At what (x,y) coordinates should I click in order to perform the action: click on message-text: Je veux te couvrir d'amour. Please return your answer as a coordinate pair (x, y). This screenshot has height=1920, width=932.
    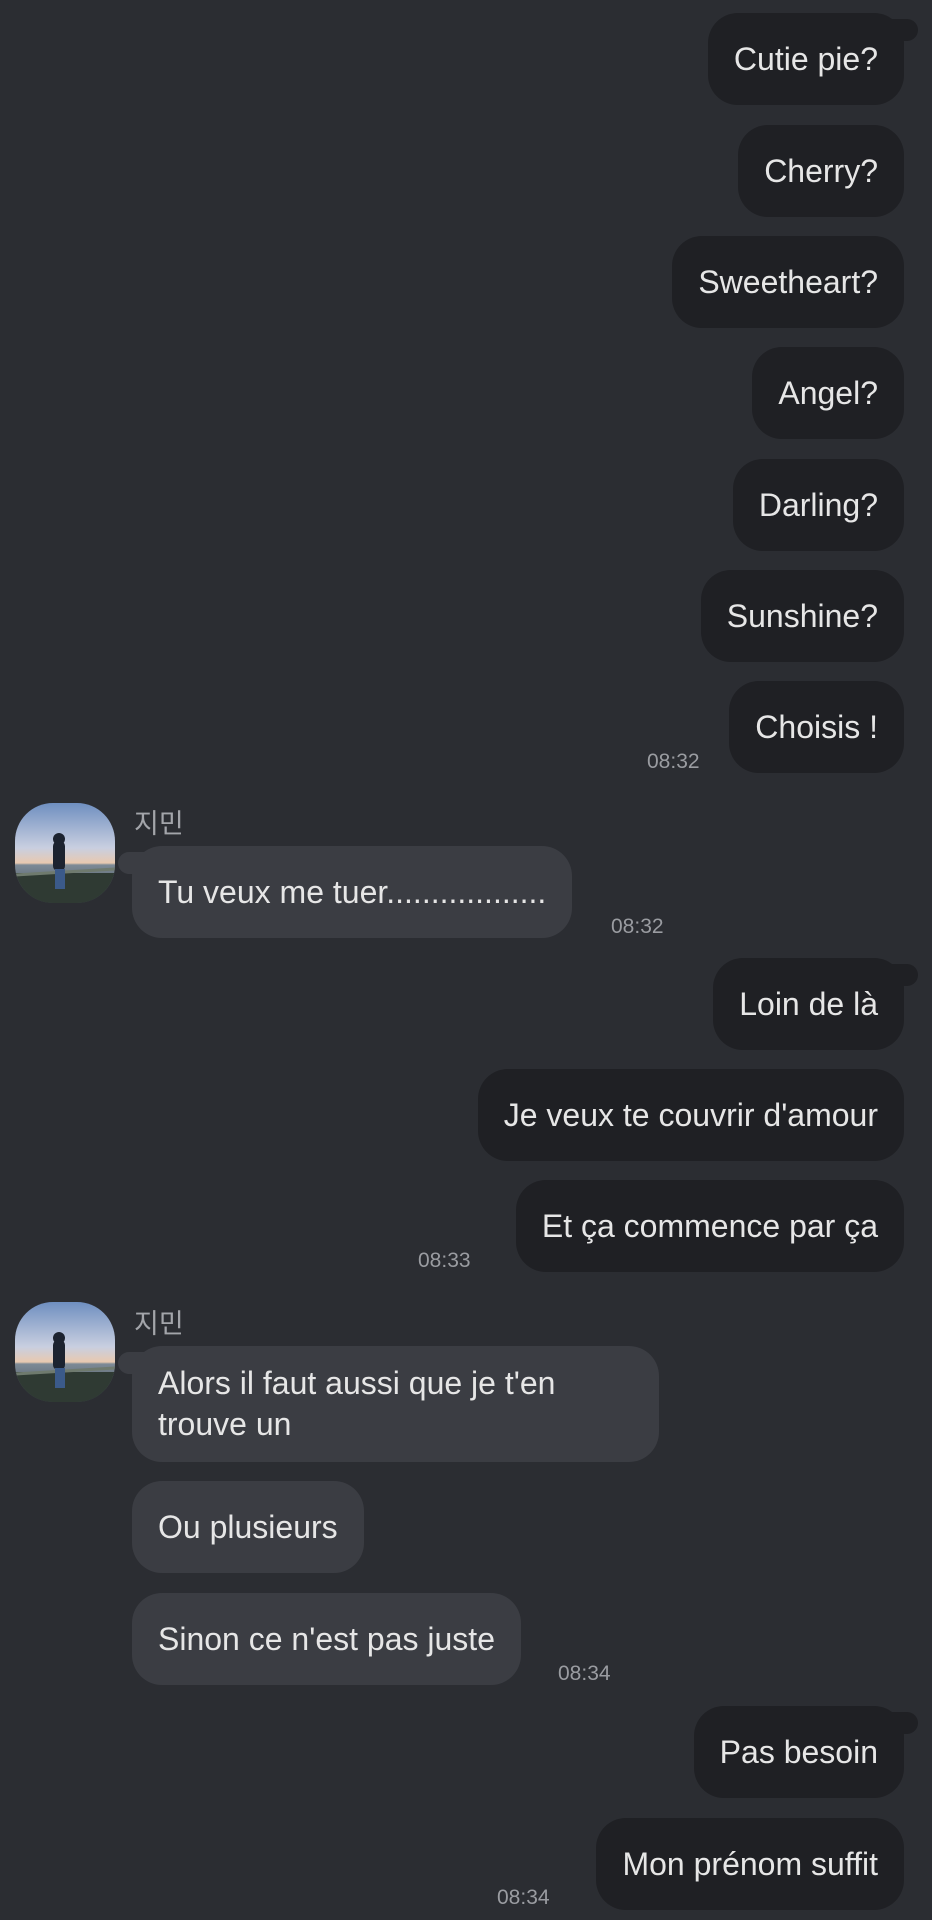
    Looking at the image, I should click on (690, 1114).